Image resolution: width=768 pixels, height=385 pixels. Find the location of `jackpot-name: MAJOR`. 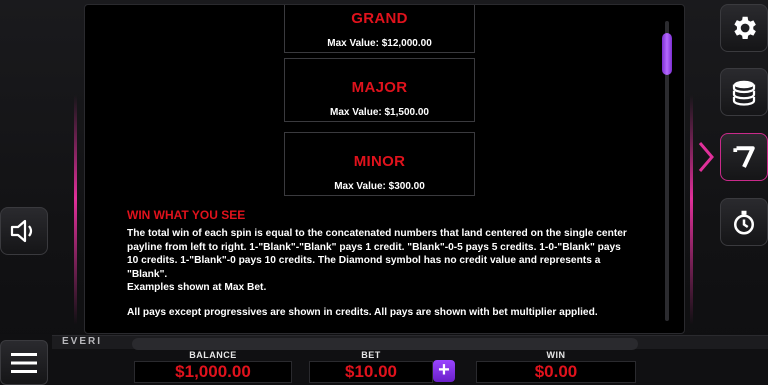

jackpot-name: MAJOR is located at coordinates (379, 87).